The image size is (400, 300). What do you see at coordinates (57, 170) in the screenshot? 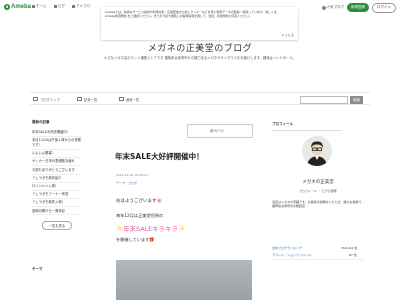
I see `recent-article-item: 今週もありがとうございます` at bounding box center [57, 170].